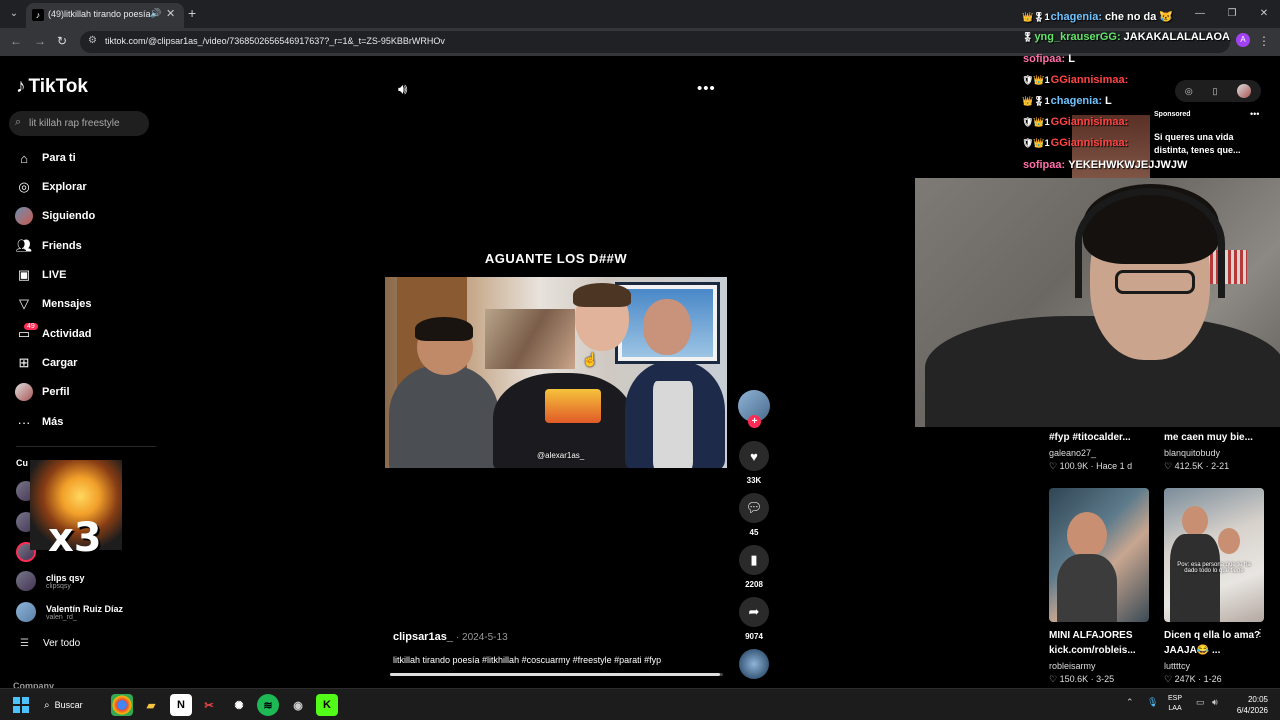  Describe the element at coordinates (1089, 122) in the screenshot. I see `chat-username: GGiannisimaa:` at that location.